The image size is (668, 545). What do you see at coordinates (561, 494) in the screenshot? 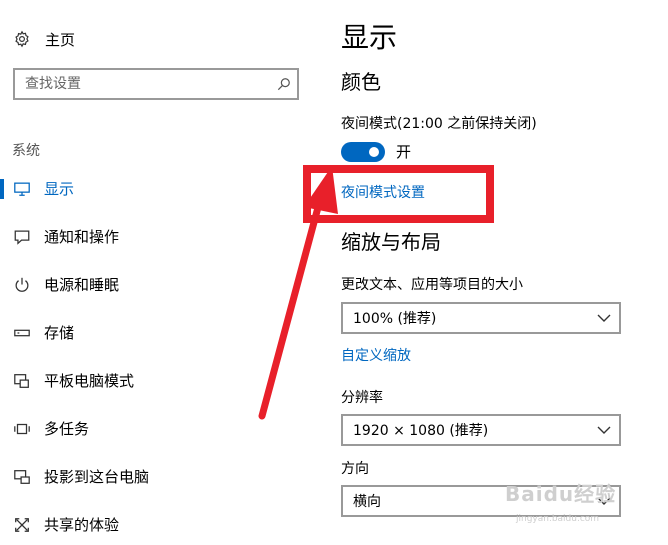
I see `watermark-logo: Baidu经验` at bounding box center [561, 494].